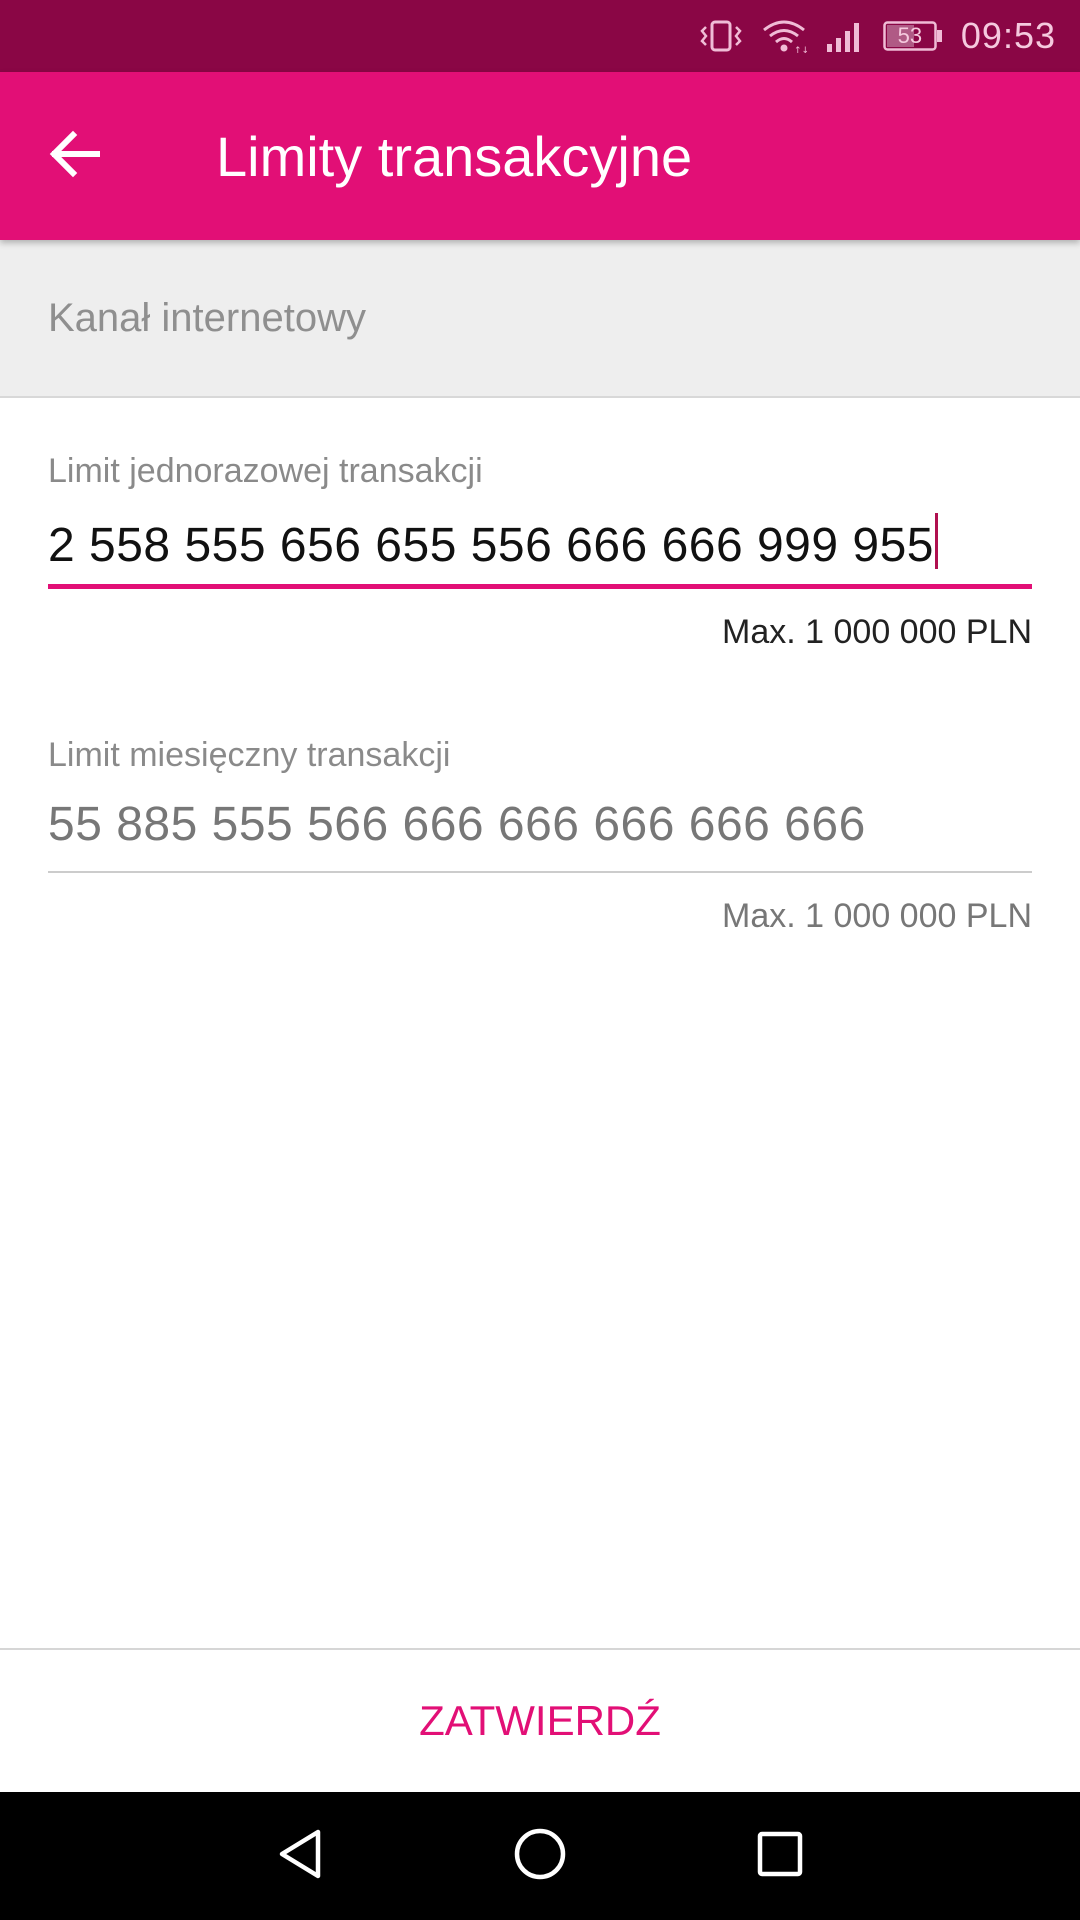 Image resolution: width=1080 pixels, height=1920 pixels. I want to click on battery-level: 53, so click(910, 35).